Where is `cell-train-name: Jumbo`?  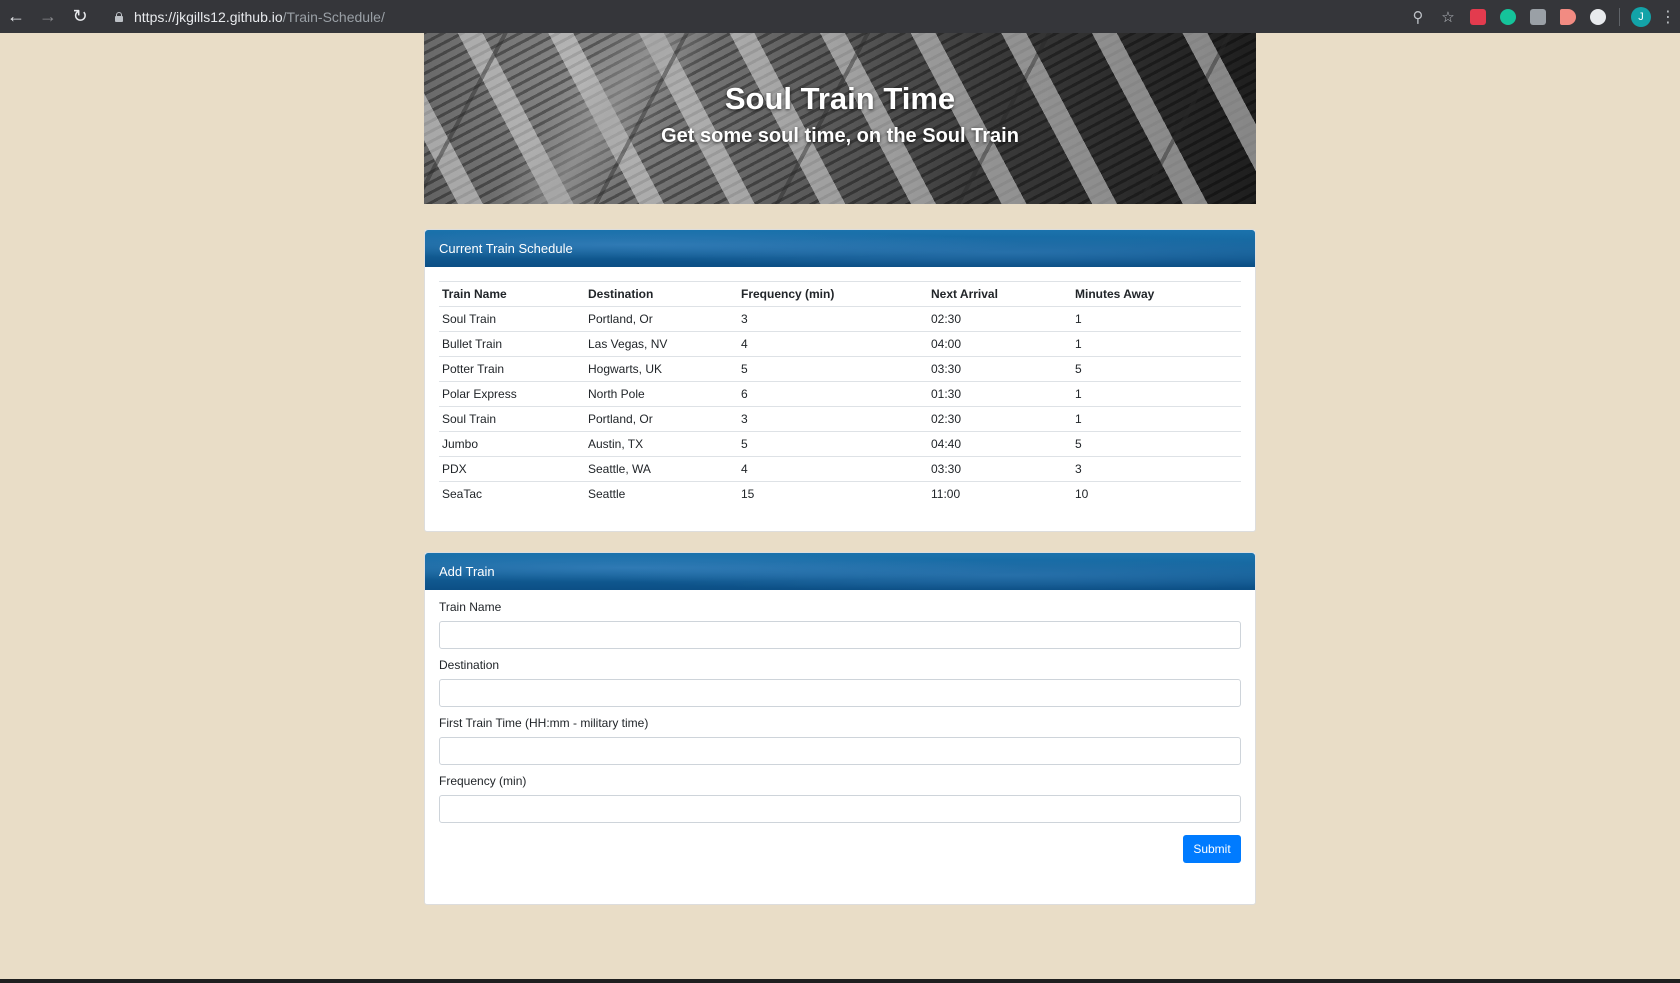 cell-train-name: Jumbo is located at coordinates (512, 444).